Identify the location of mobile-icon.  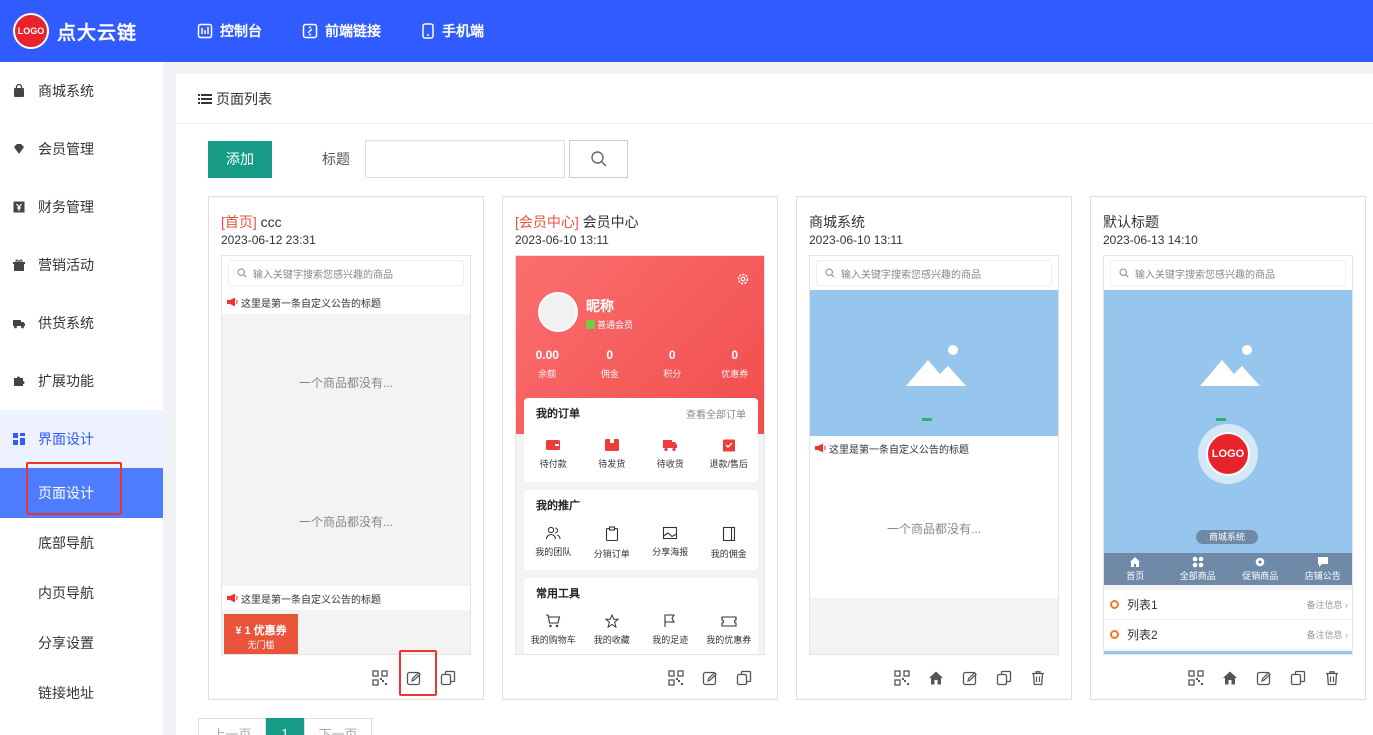
(428, 31).